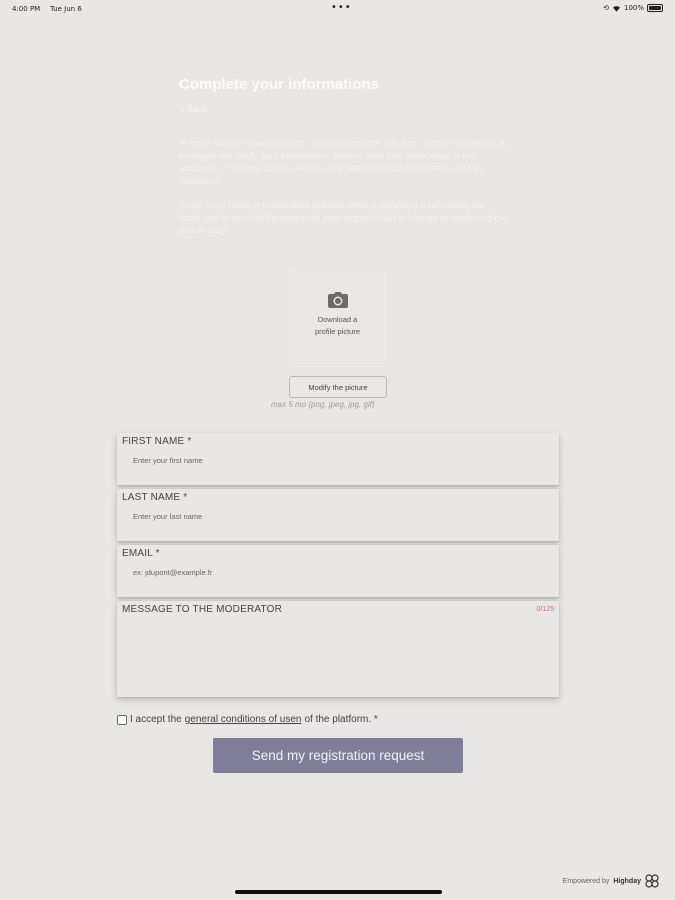  Describe the element at coordinates (26, 9) in the screenshot. I see `status-time: 4:00 PM` at that location.